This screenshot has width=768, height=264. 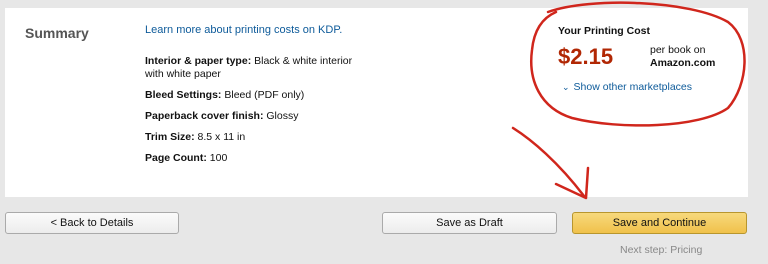 What do you see at coordinates (220, 137) in the screenshot?
I see `detail-value: 8.5 x 11 in` at bounding box center [220, 137].